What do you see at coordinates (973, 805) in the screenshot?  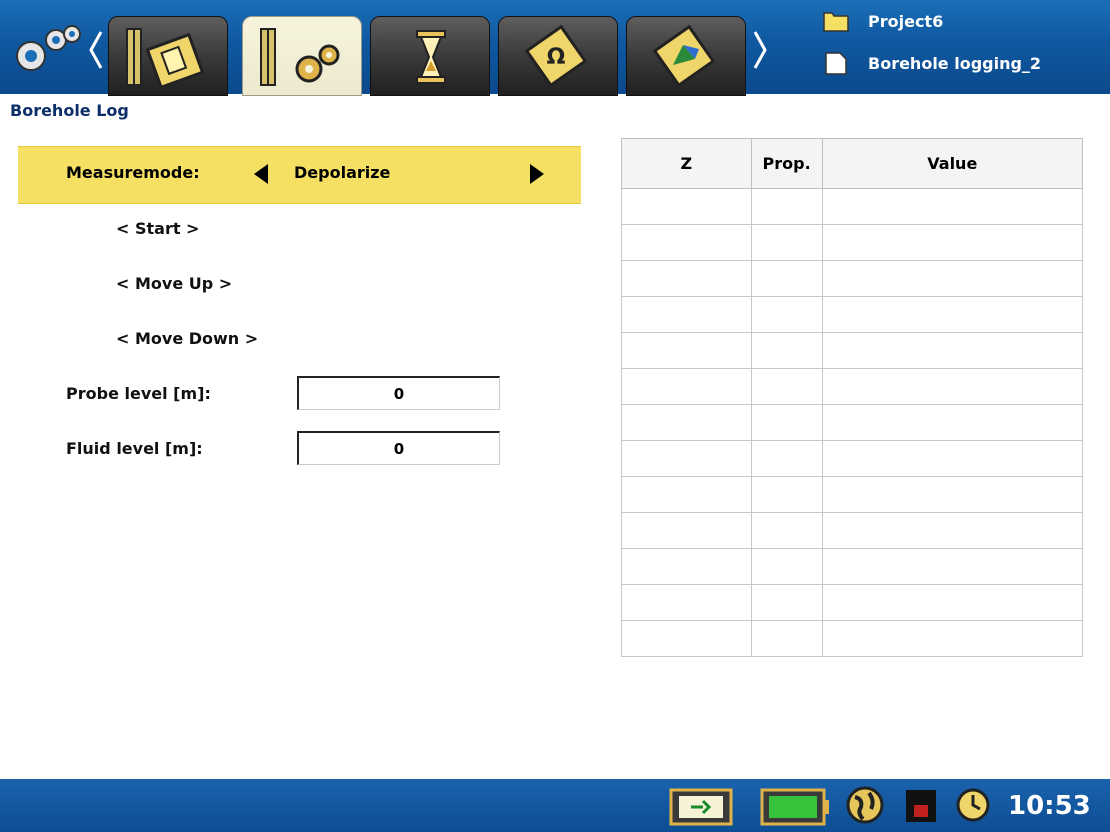 I see `clock-icon` at bounding box center [973, 805].